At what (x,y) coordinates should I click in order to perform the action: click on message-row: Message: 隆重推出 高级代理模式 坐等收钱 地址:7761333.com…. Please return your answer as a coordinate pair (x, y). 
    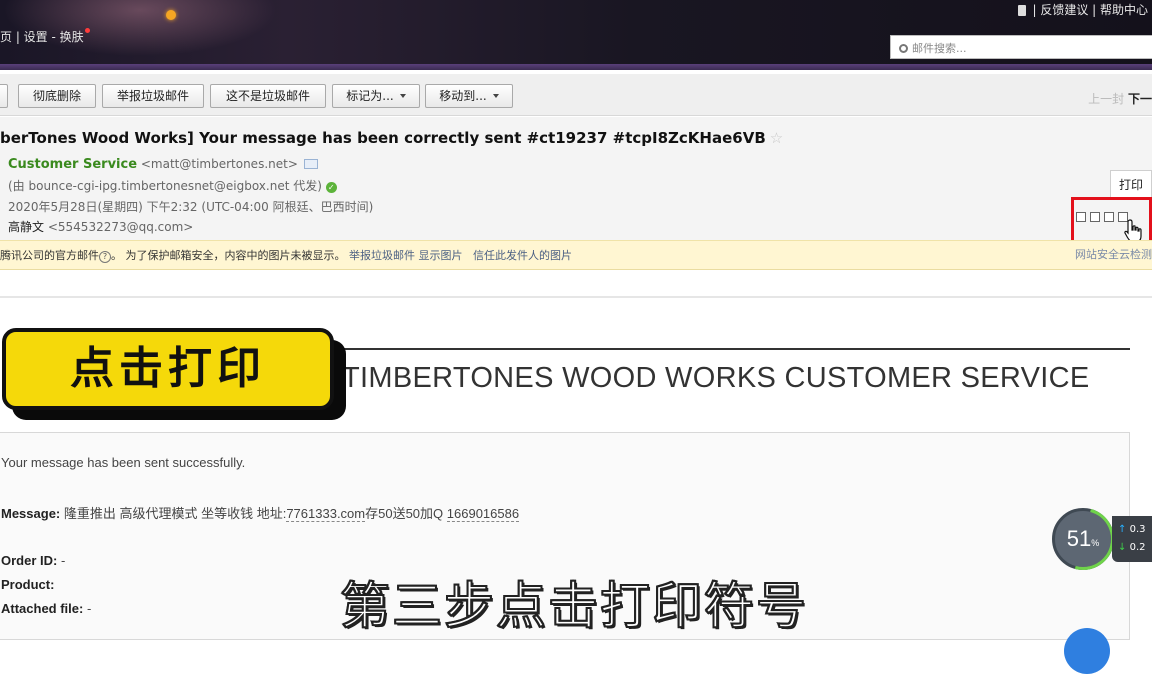
    Looking at the image, I should click on (260, 512).